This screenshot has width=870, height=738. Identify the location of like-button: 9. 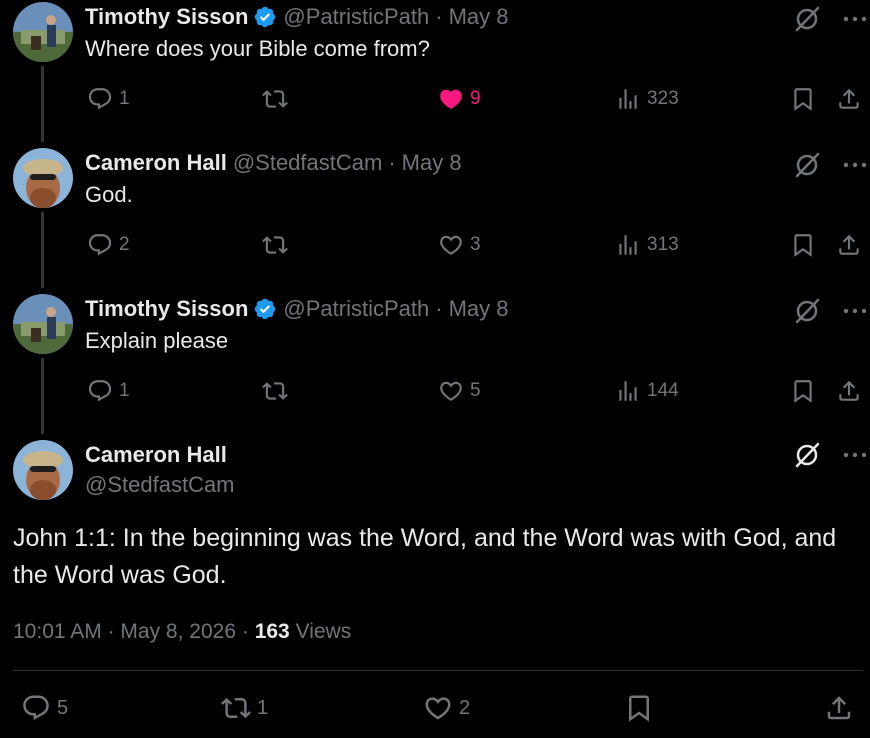
(459, 99).